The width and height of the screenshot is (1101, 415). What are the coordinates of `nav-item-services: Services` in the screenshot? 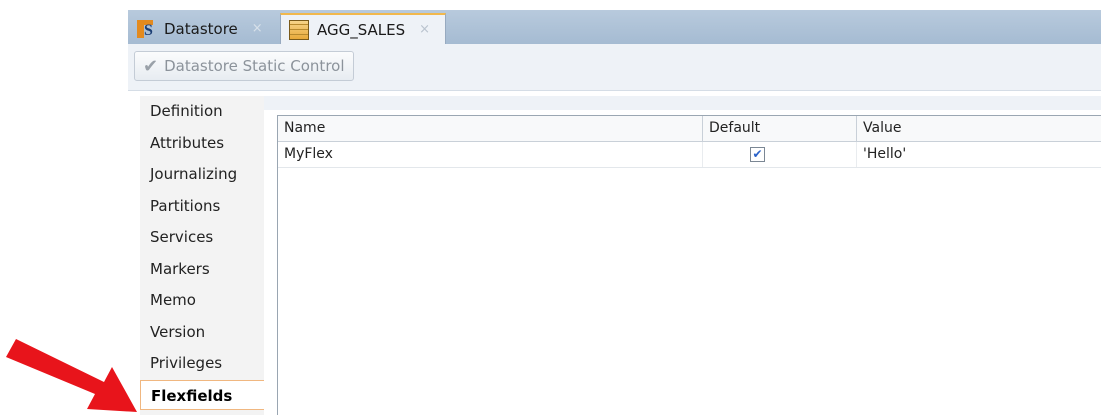 It's located at (202, 237).